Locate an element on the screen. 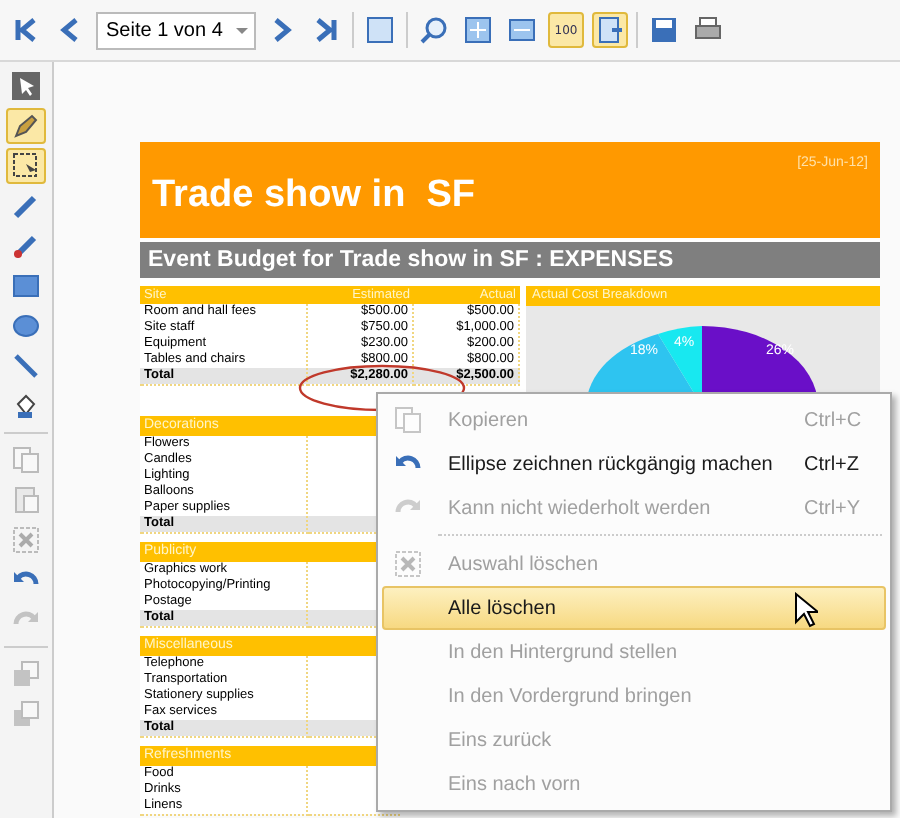 This screenshot has width=900, height=818. paste-icon is located at coordinates (26, 500).